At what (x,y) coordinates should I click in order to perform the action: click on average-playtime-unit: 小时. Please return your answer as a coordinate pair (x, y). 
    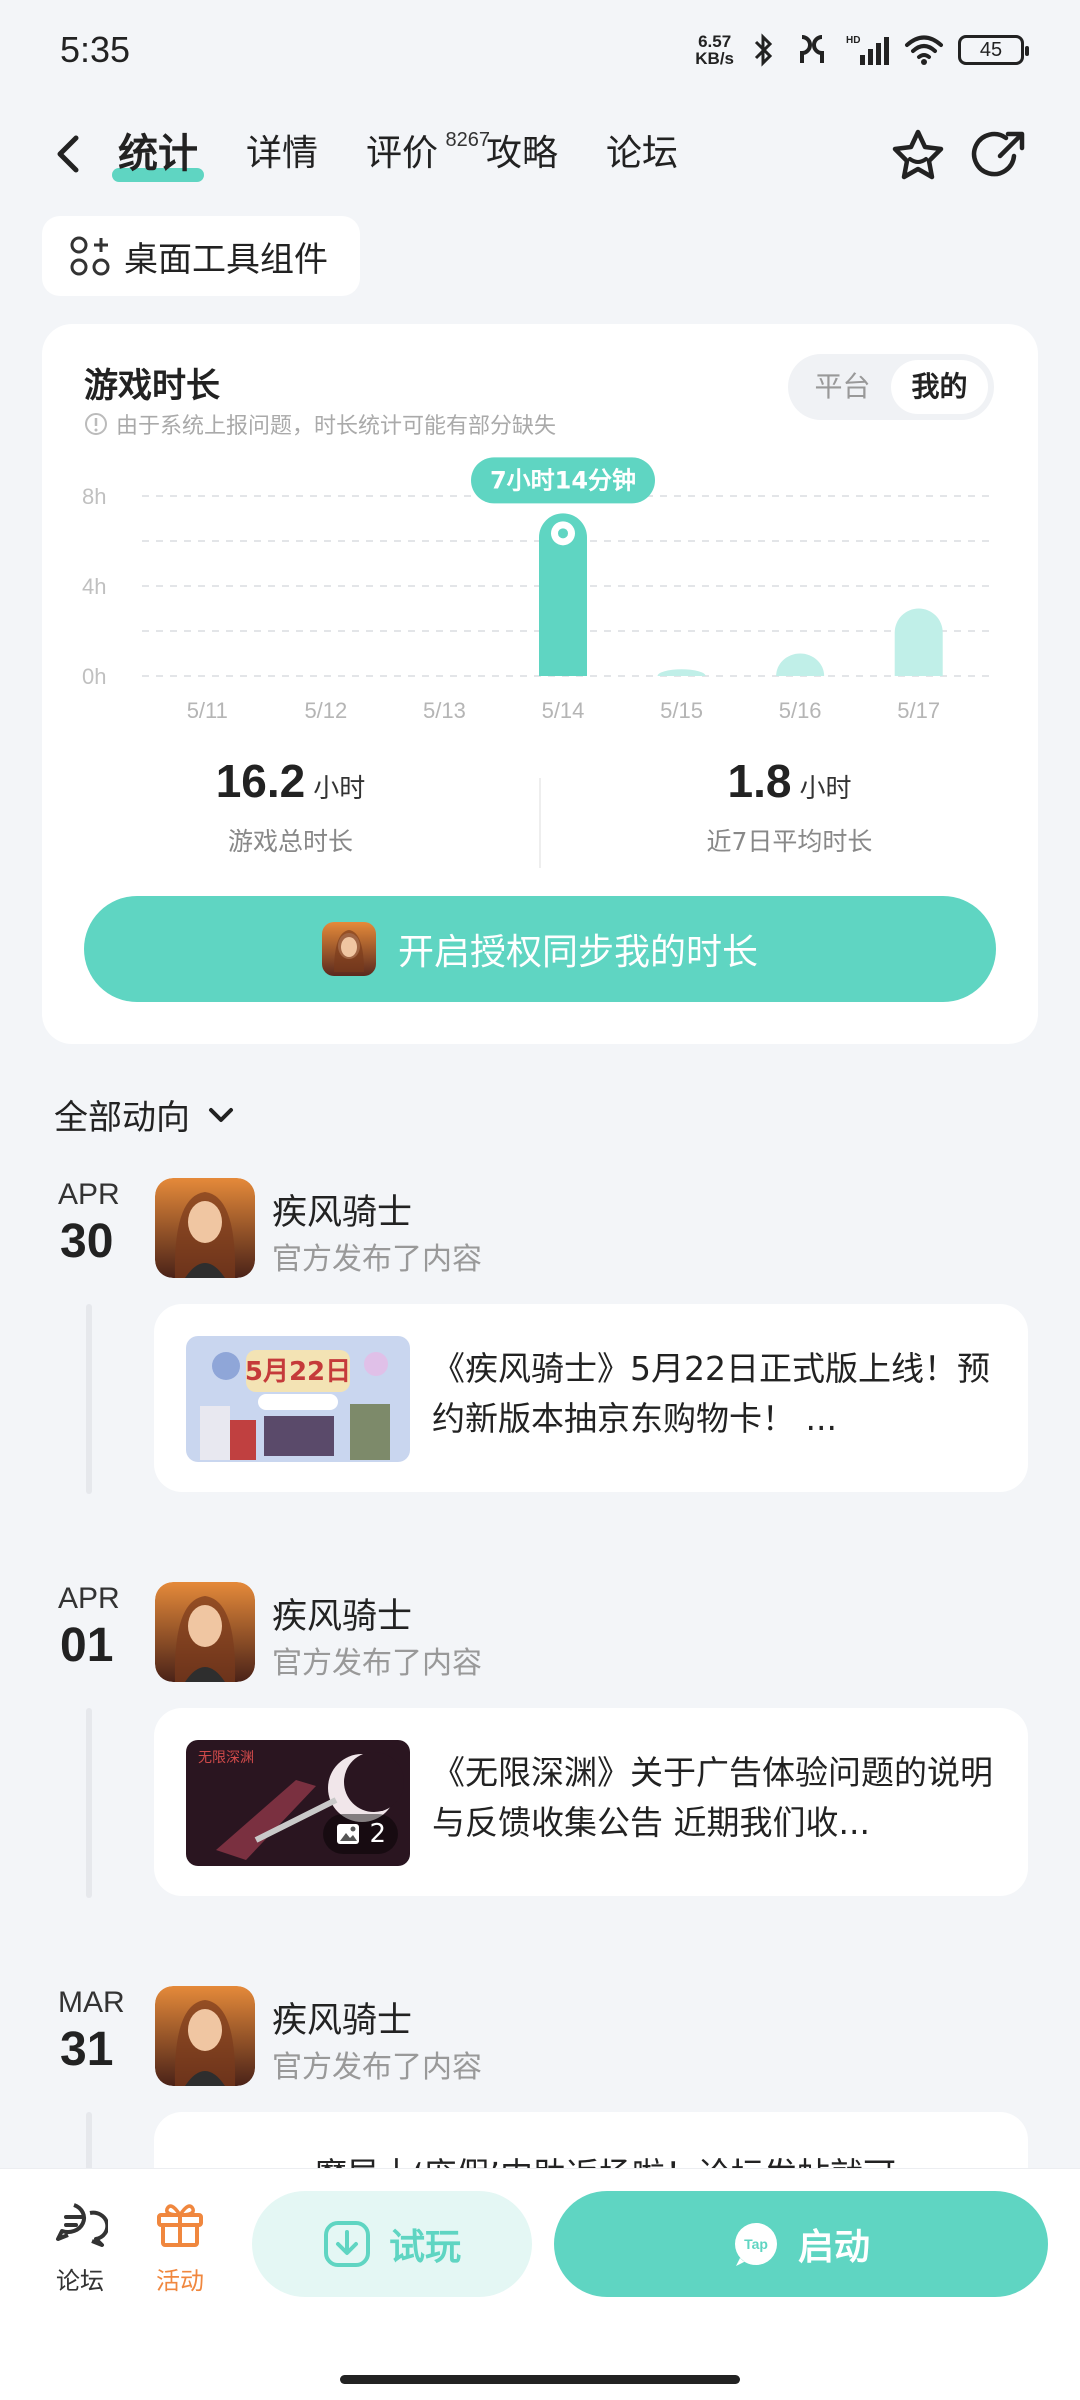
    Looking at the image, I should click on (825, 789).